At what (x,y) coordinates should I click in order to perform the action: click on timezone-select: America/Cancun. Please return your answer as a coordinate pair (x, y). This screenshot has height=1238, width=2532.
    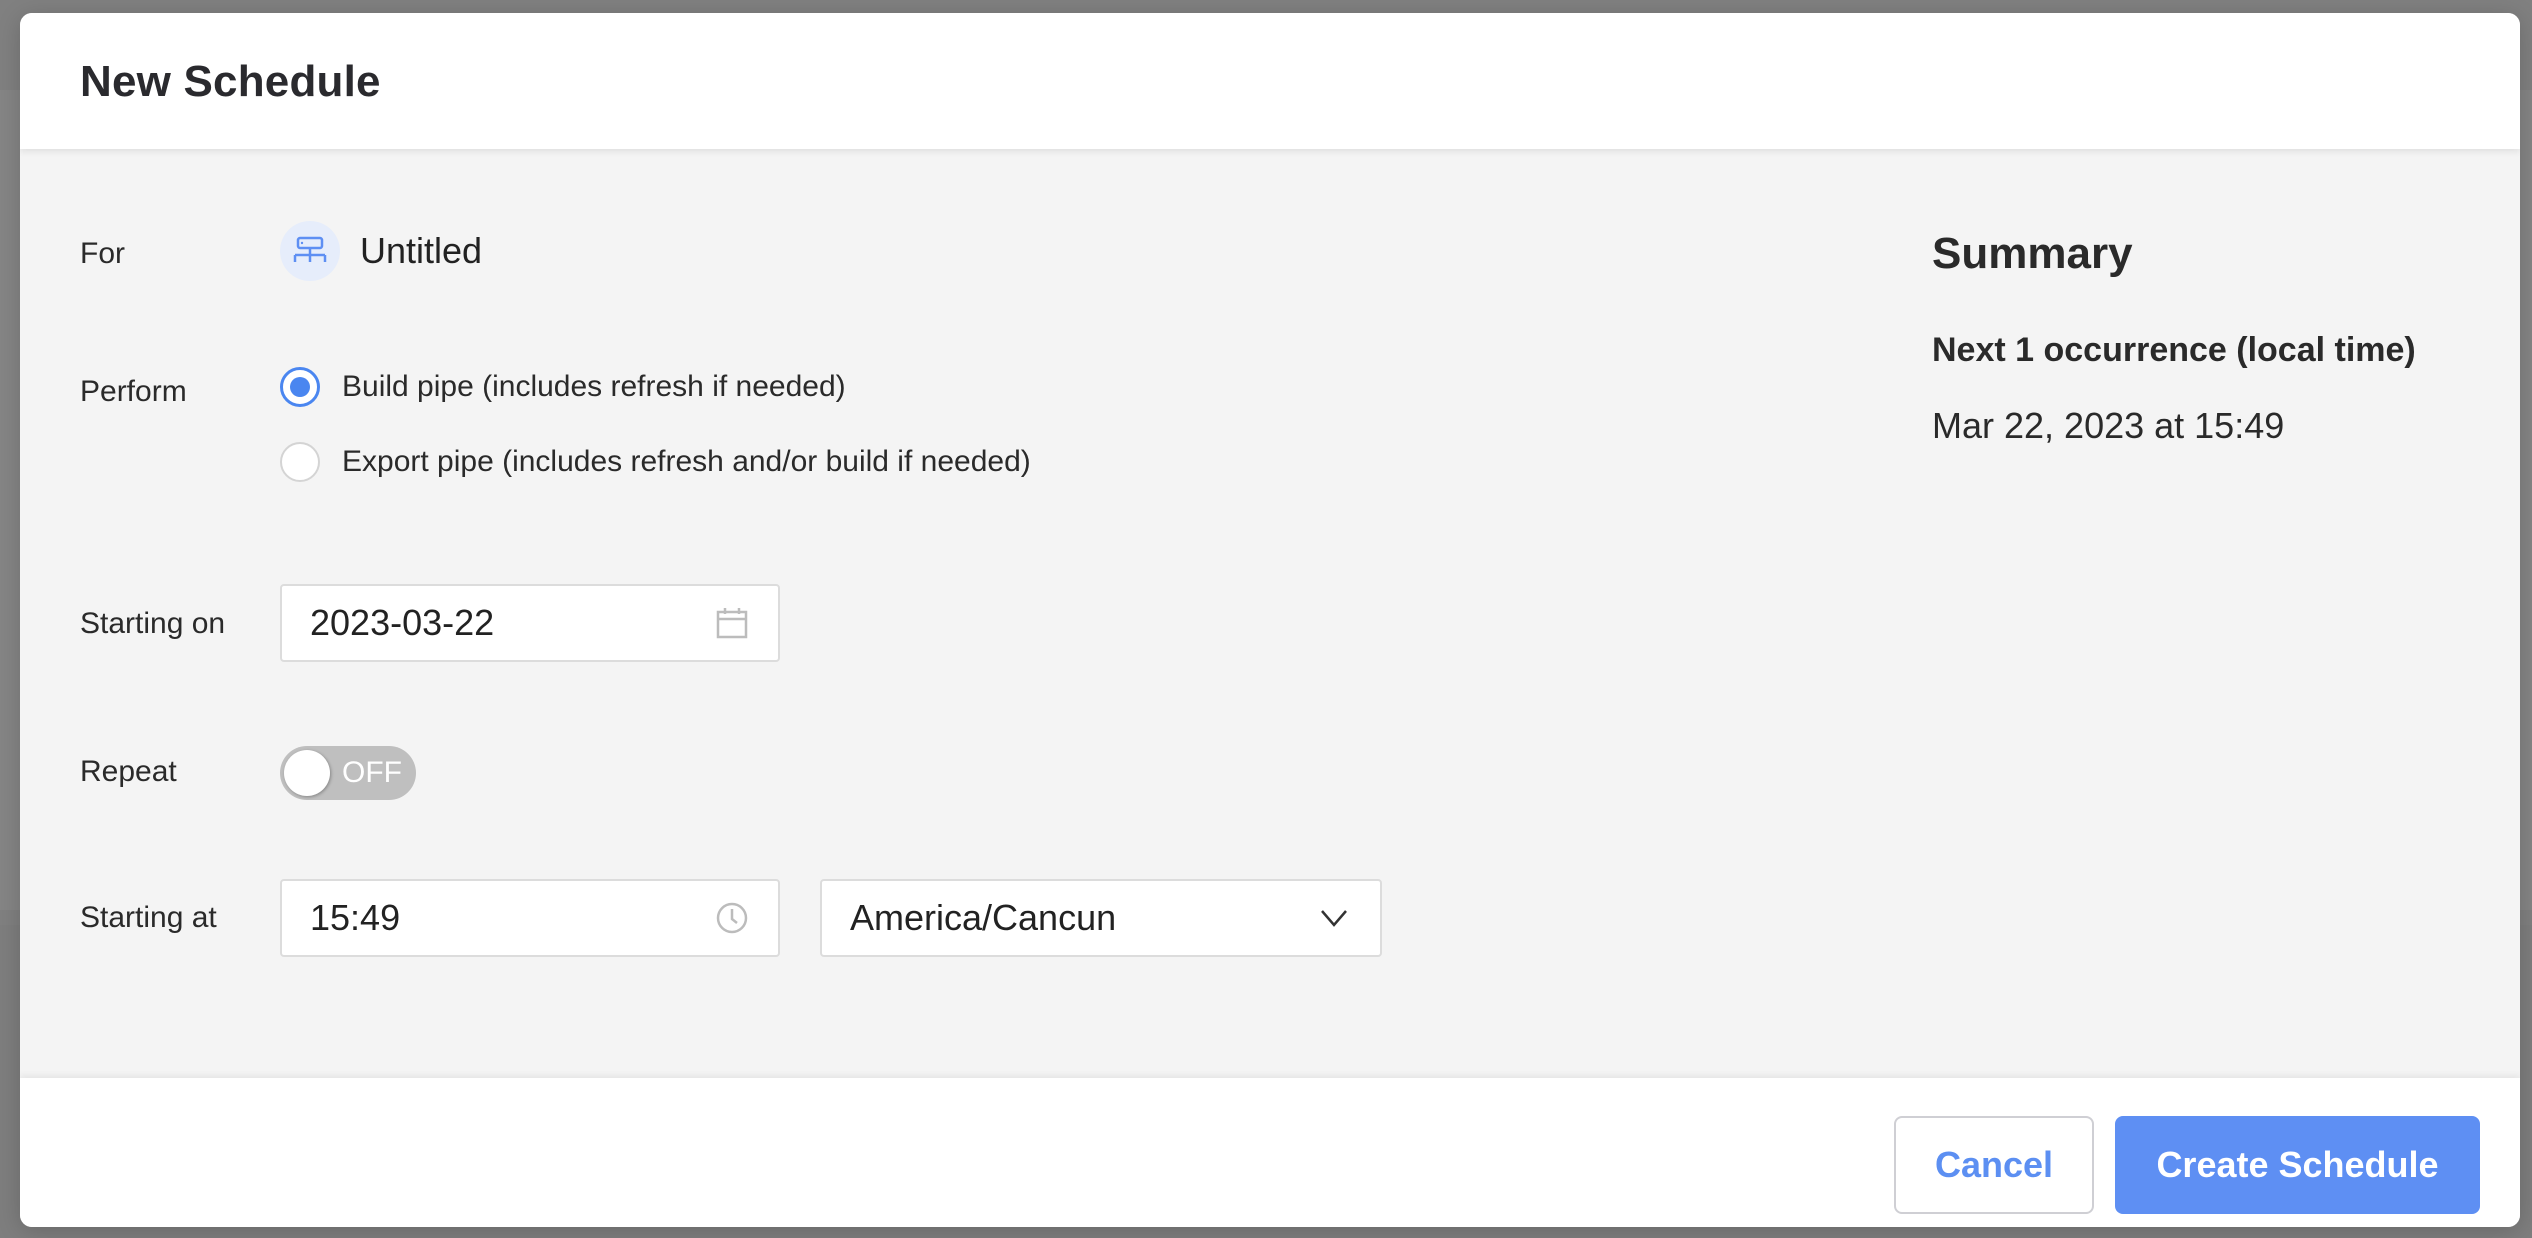
    Looking at the image, I should click on (1101, 918).